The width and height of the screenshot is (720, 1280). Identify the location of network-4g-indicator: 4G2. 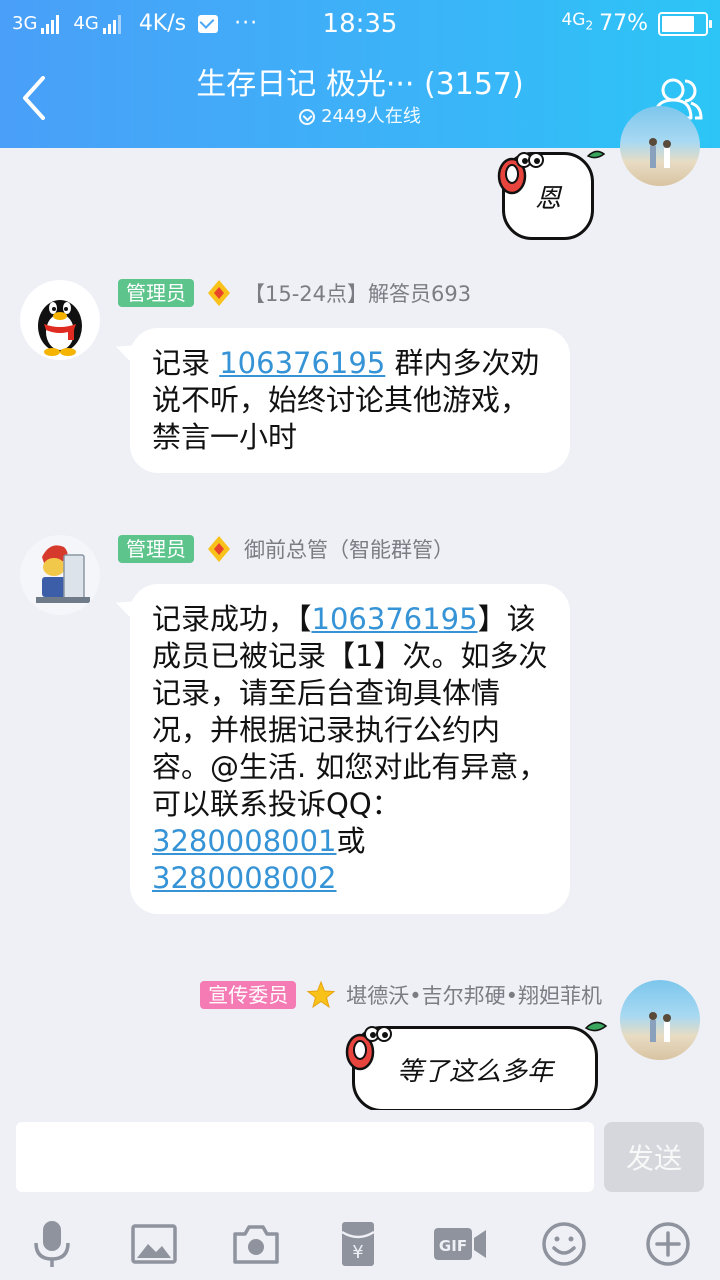
(577, 21).